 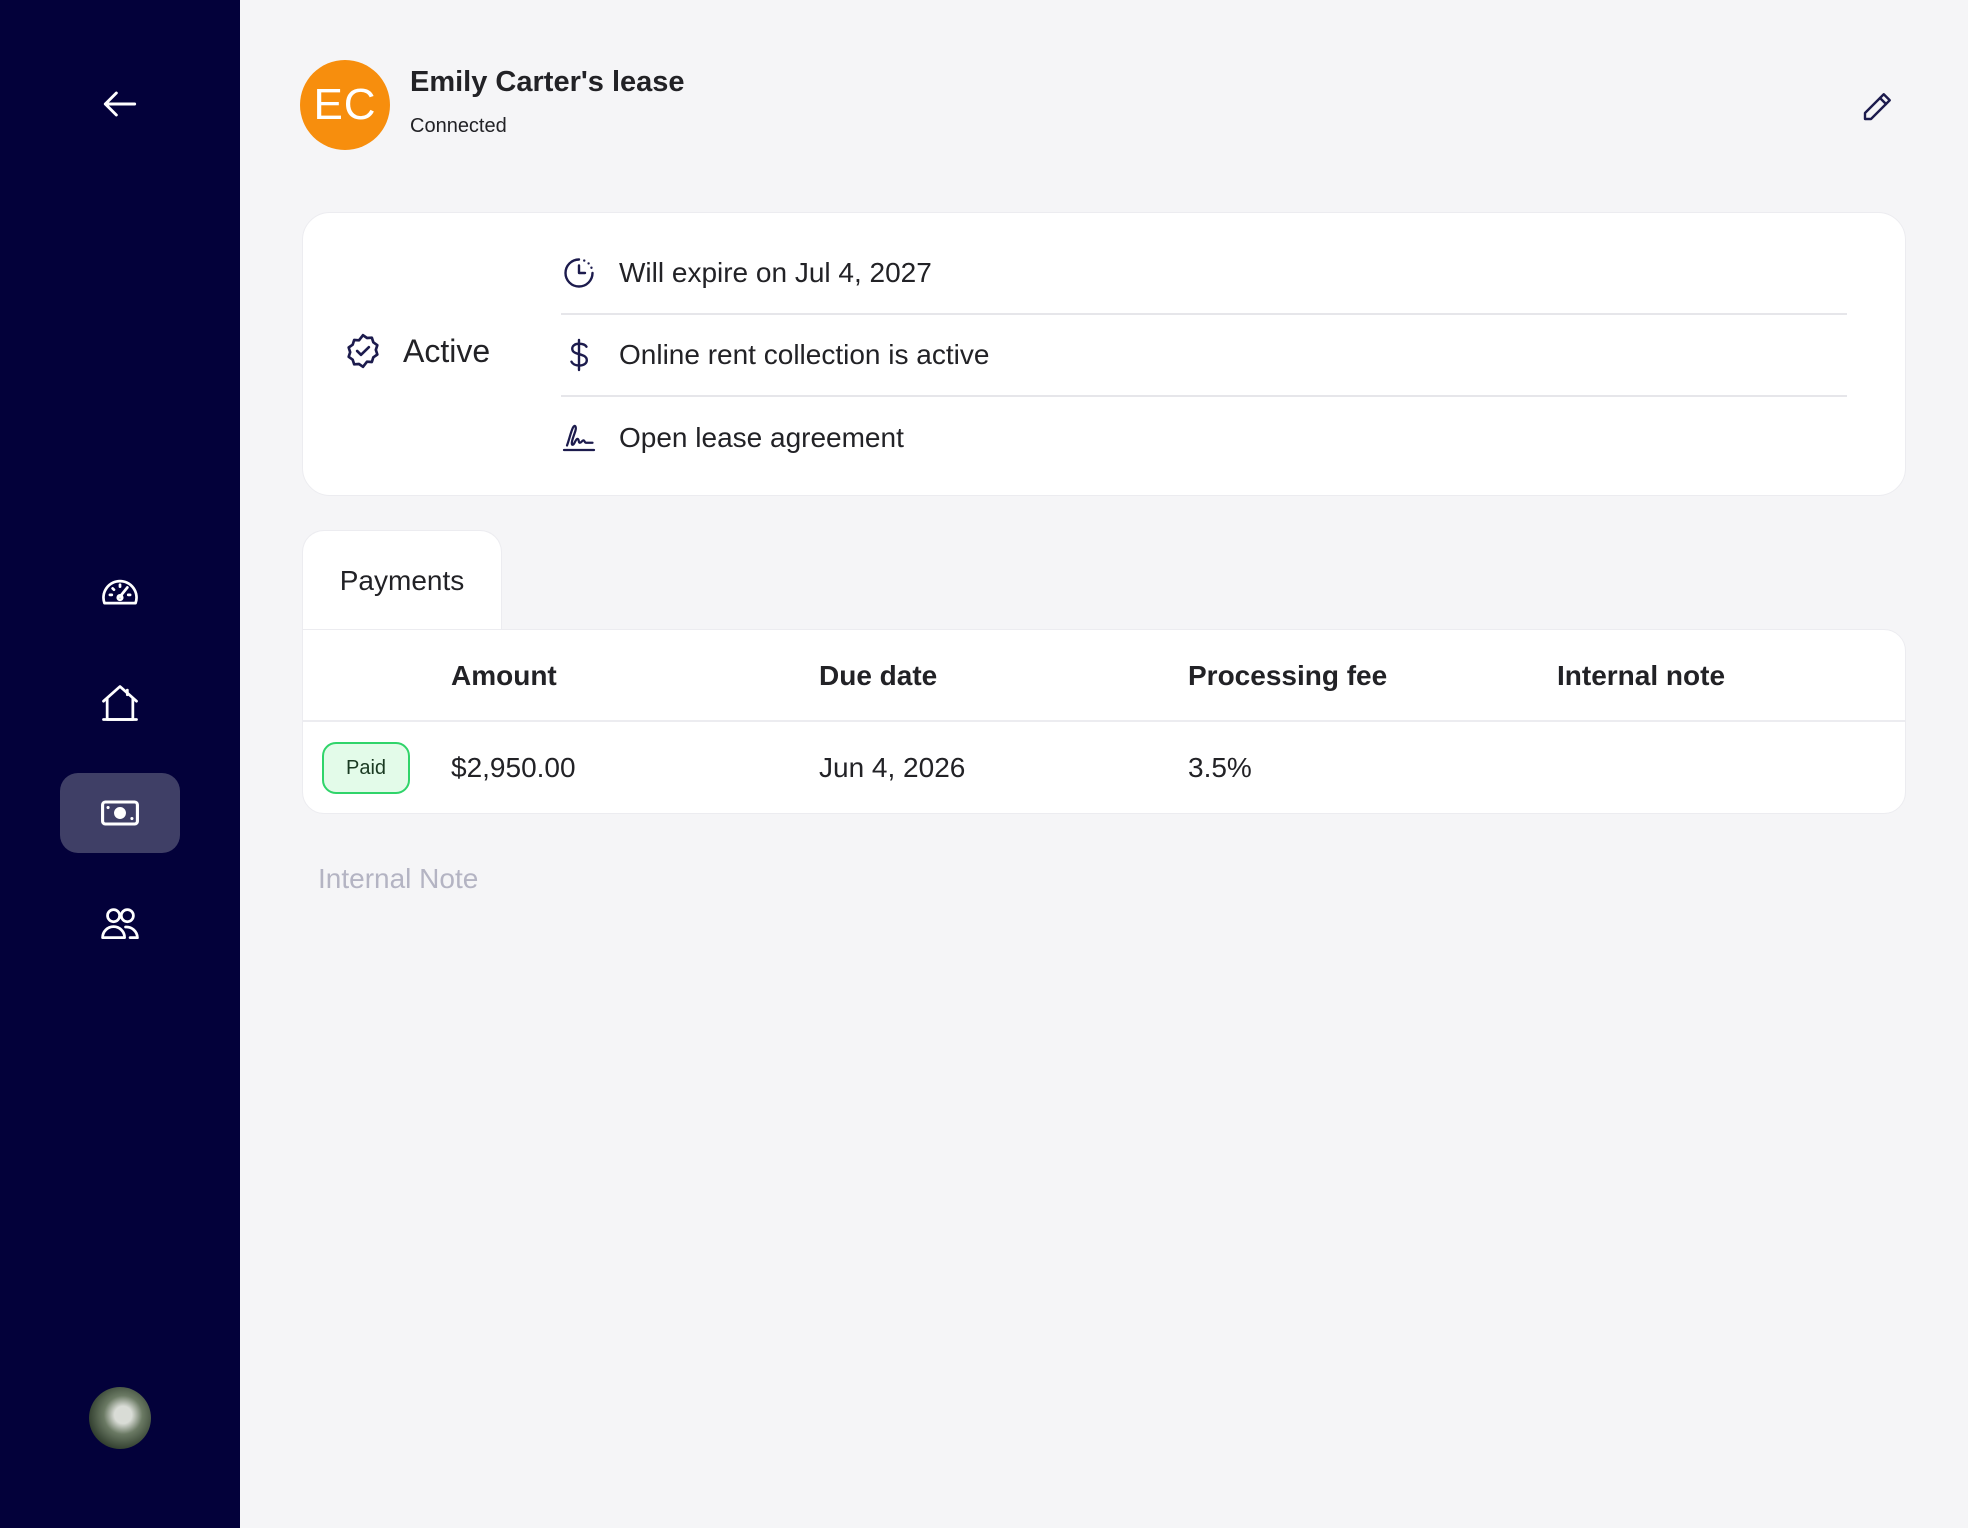 What do you see at coordinates (761, 437) in the screenshot?
I see `open-lease-agreement-text: Open lease agreement` at bounding box center [761, 437].